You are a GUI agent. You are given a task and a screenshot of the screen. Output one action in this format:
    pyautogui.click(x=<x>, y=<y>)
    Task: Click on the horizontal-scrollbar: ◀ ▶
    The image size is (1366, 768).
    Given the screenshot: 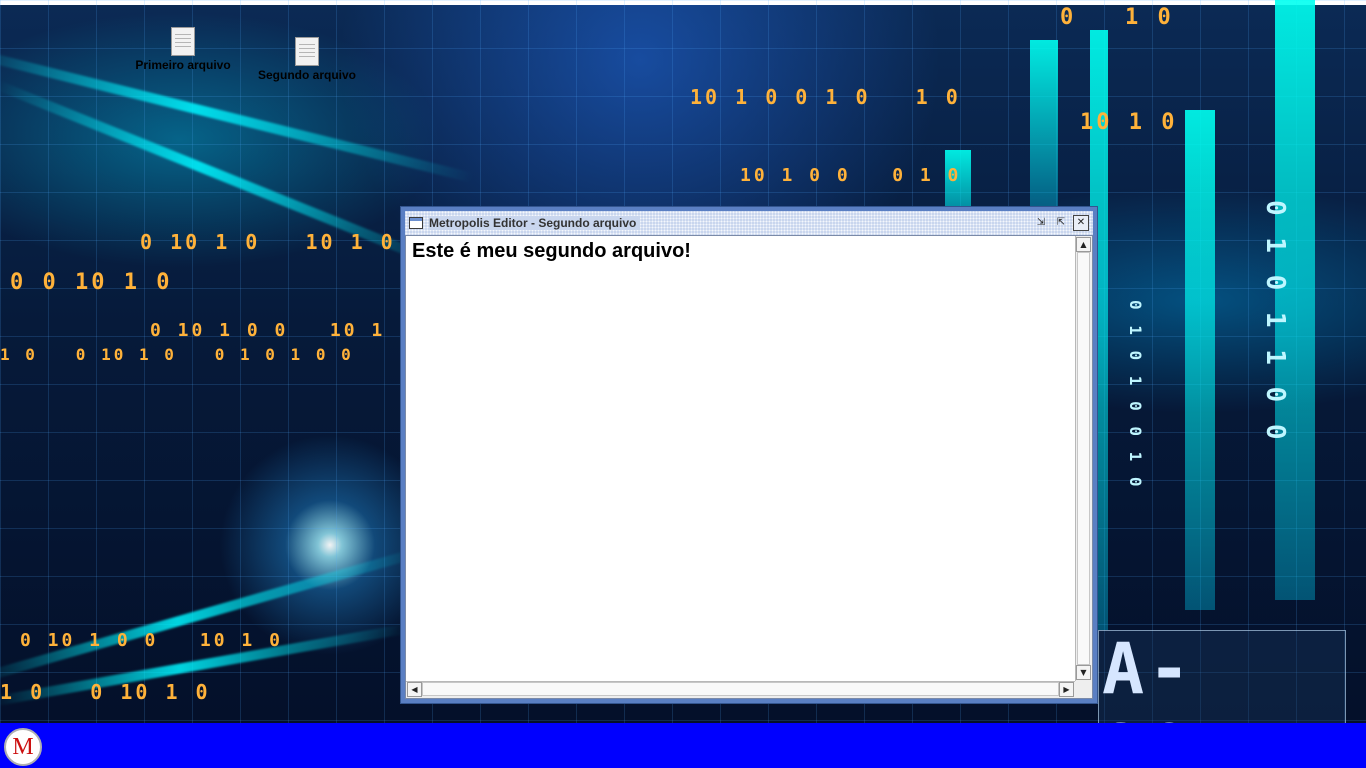 What is the action you would take?
    pyautogui.click(x=740, y=689)
    